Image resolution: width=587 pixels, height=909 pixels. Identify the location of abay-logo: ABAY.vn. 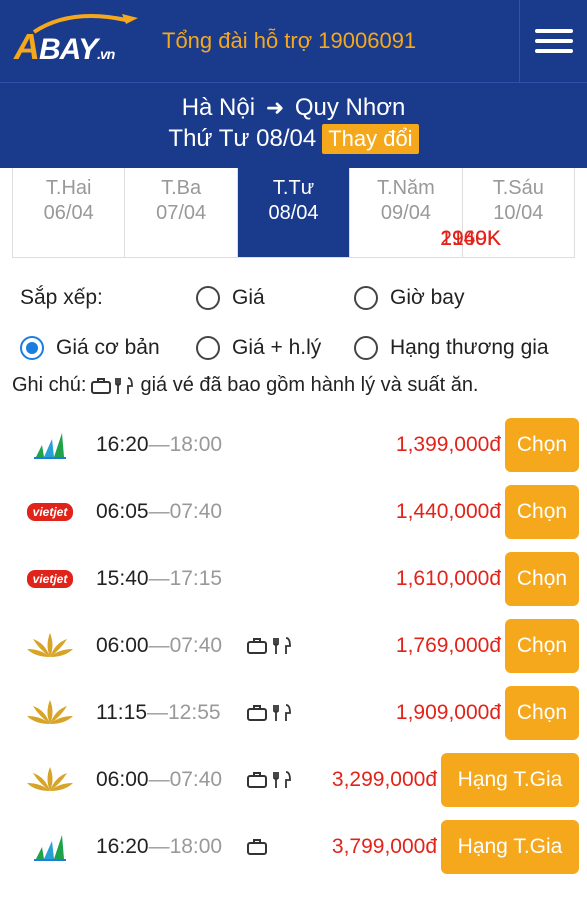
(74, 41).